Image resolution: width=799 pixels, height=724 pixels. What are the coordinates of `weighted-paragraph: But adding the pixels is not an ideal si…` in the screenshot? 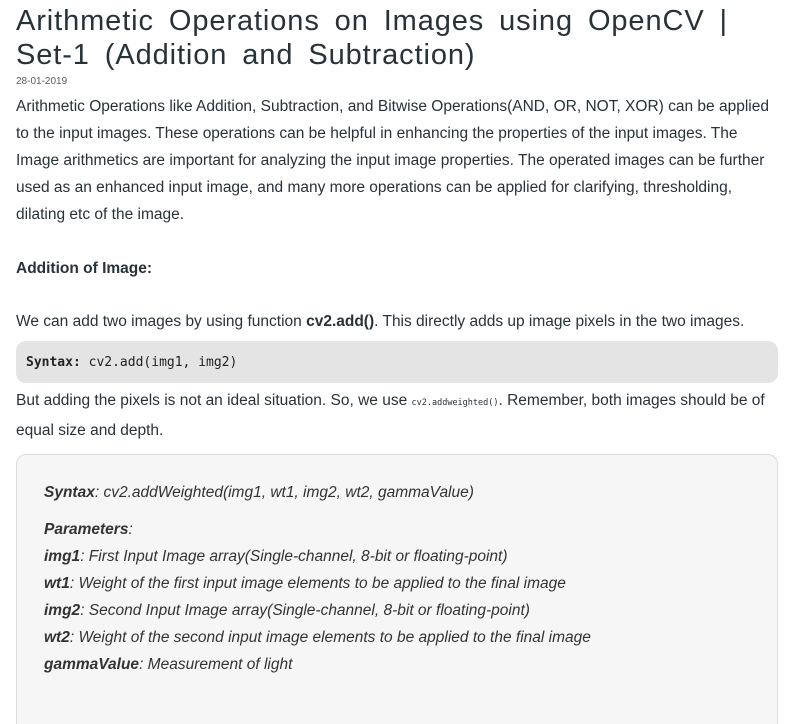 It's located at (397, 415).